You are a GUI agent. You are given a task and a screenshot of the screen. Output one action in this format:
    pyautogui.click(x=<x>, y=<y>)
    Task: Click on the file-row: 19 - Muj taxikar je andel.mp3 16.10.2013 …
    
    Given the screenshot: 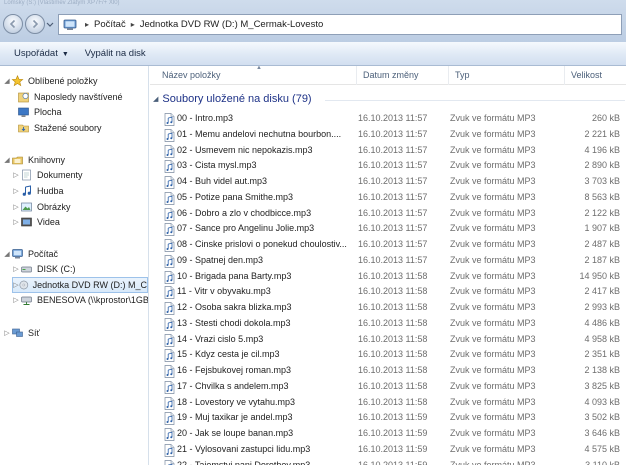 What is the action you would take?
    pyautogui.click(x=388, y=418)
    